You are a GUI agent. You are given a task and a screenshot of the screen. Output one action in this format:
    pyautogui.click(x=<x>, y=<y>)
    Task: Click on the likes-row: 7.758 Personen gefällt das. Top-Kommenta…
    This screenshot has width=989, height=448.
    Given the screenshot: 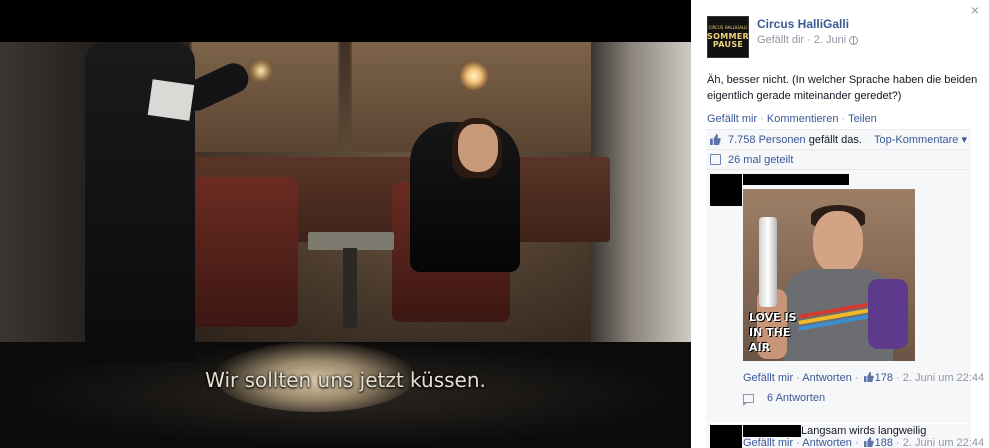 What is the action you would take?
    pyautogui.click(x=838, y=140)
    